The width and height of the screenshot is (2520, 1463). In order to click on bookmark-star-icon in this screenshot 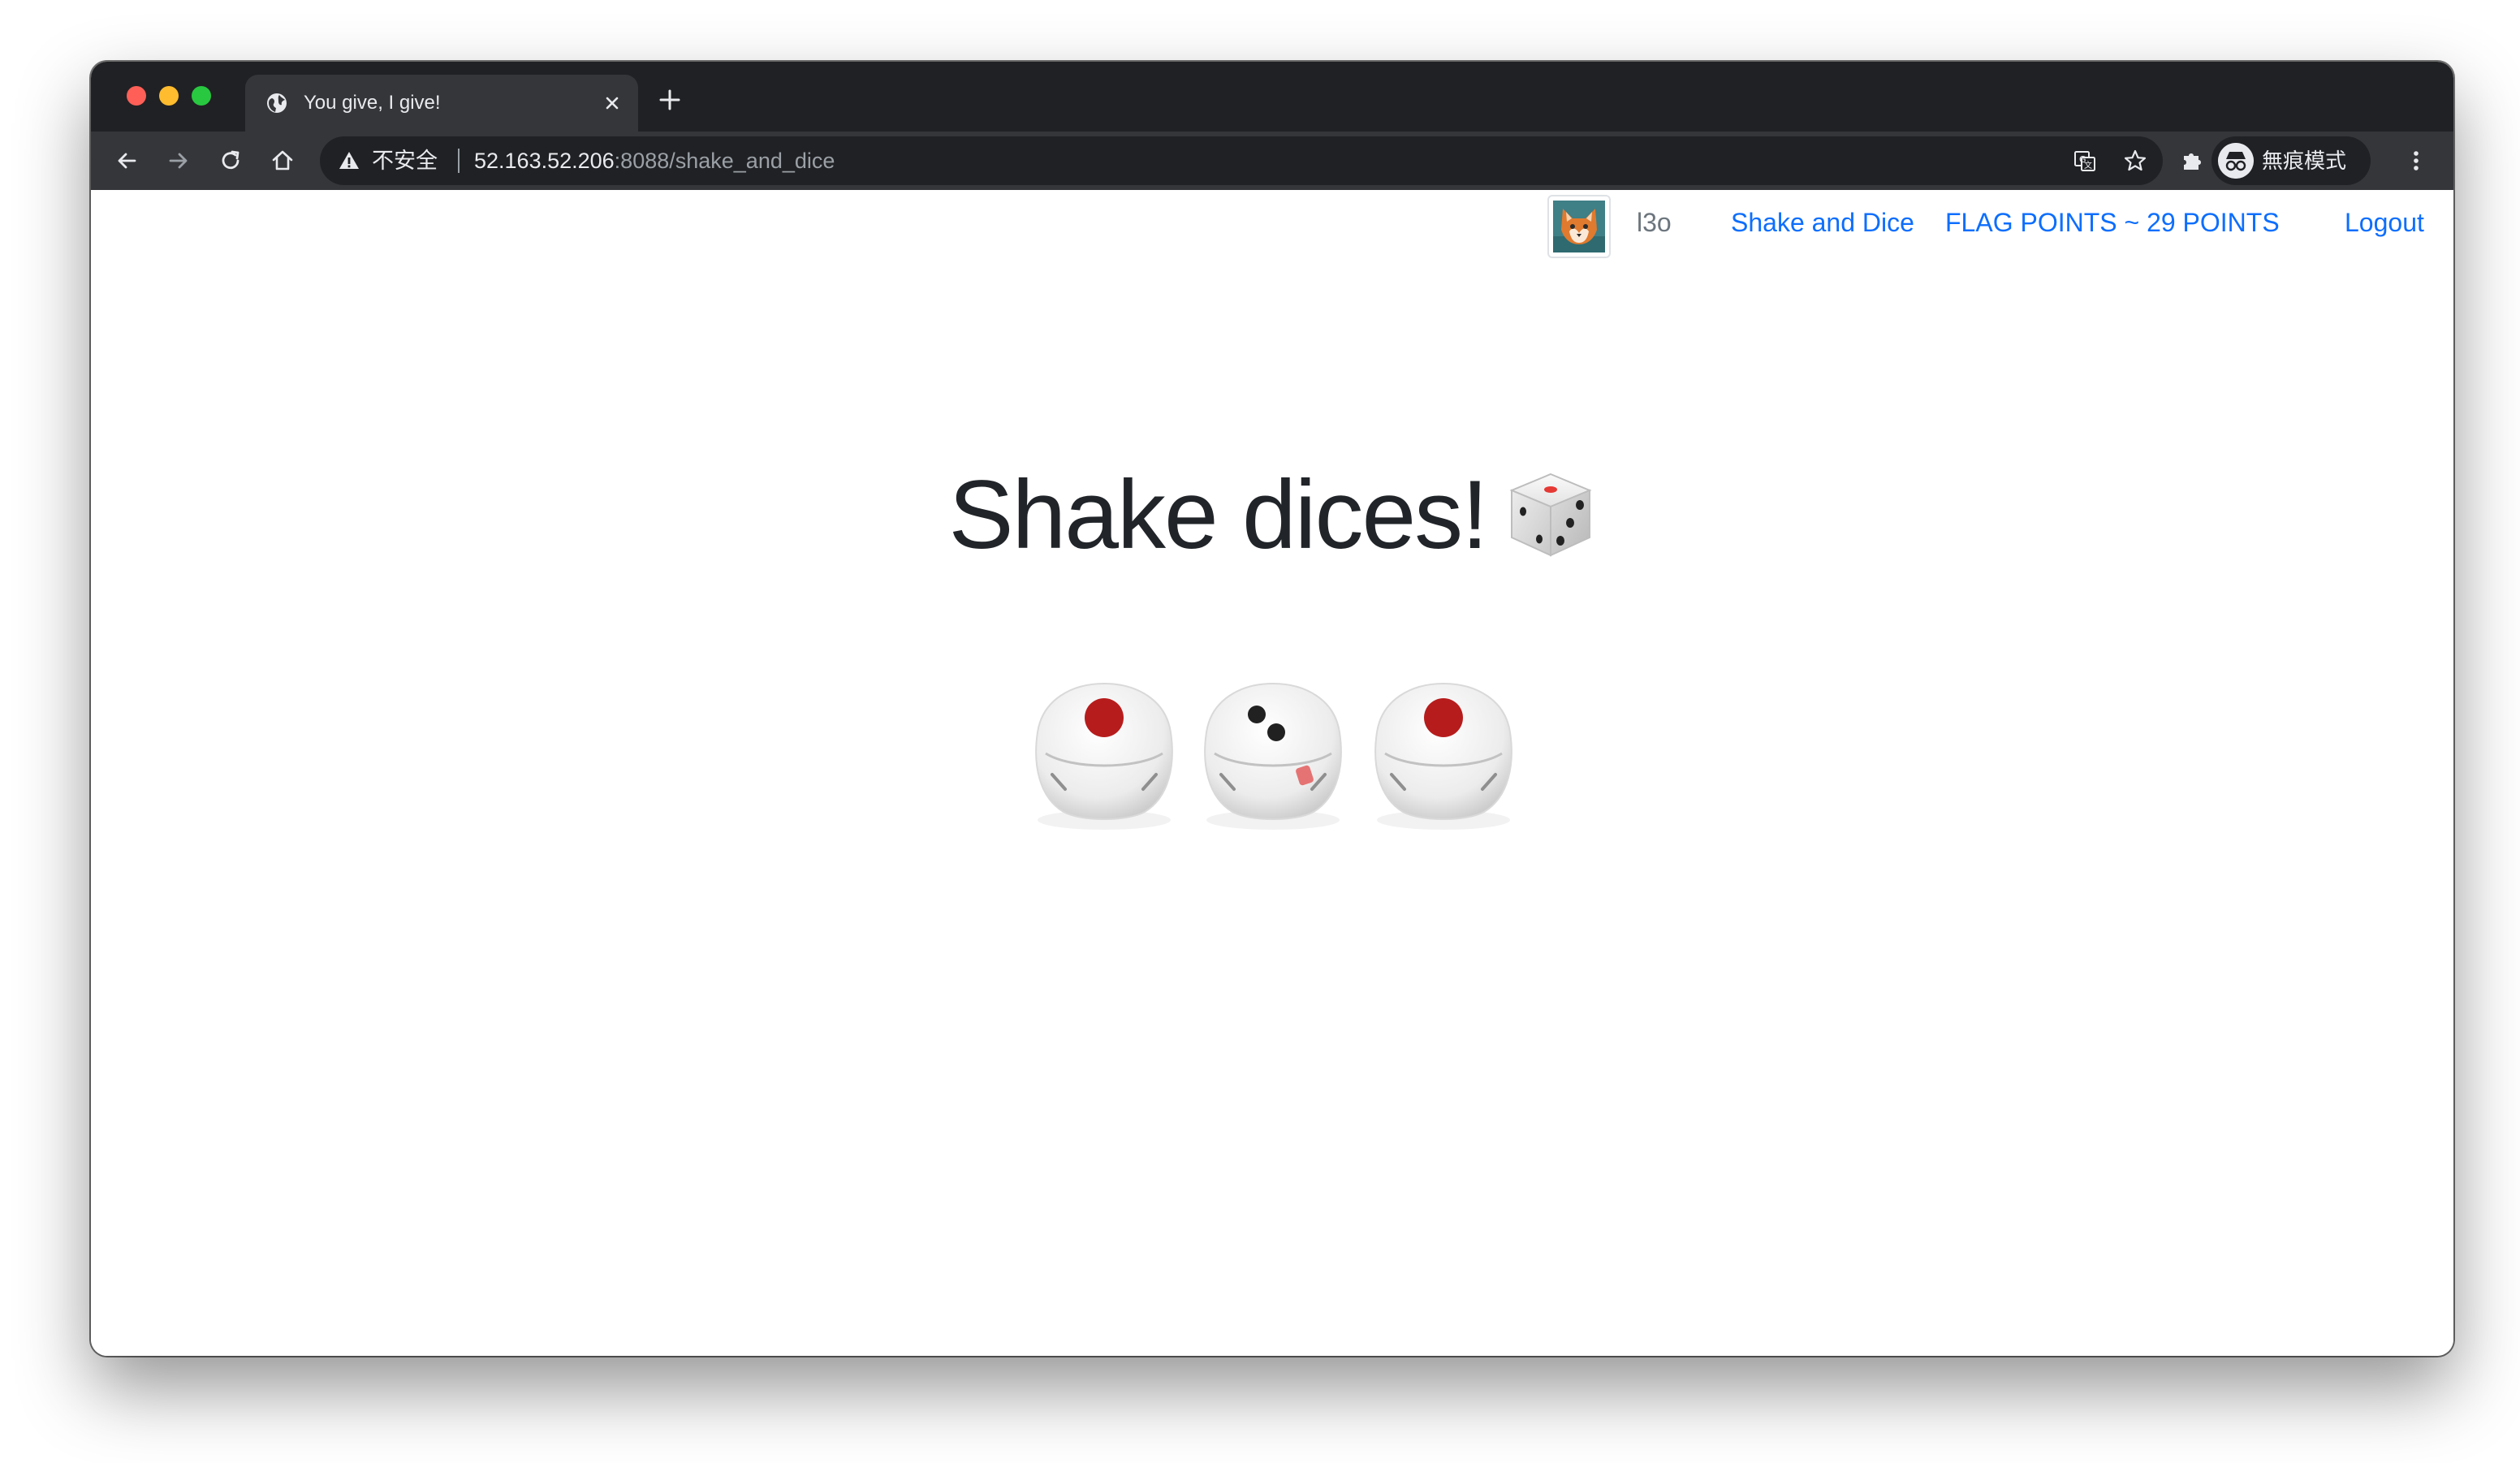, I will do `click(2135, 161)`.